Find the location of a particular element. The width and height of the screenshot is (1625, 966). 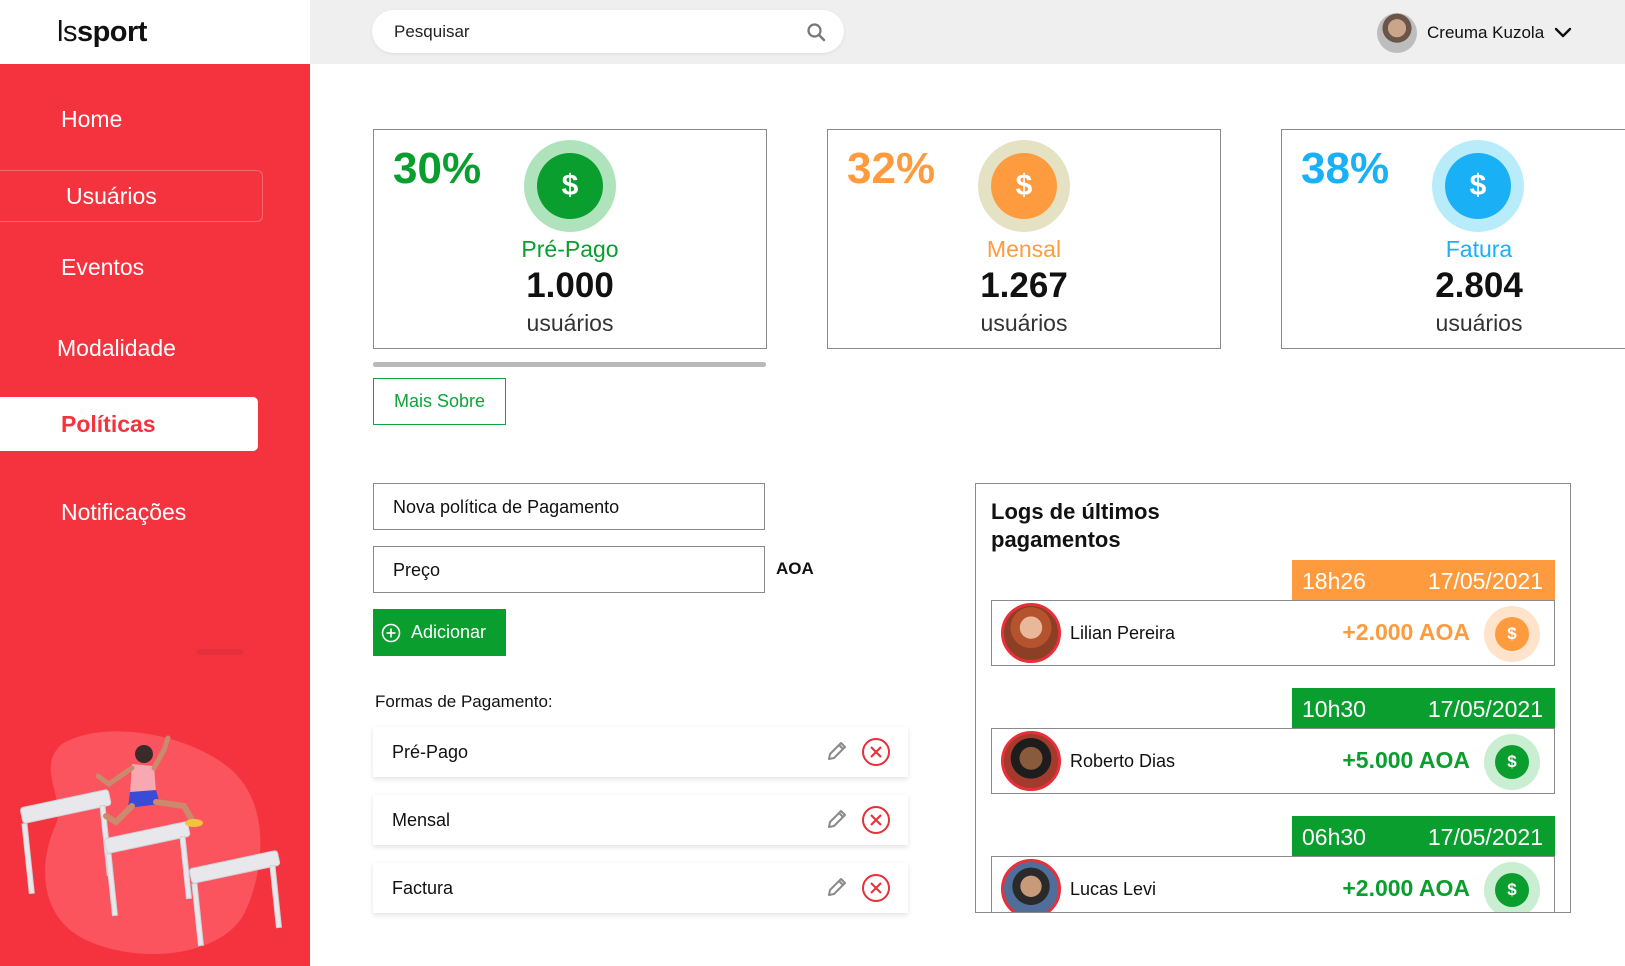

stat-card-prepago: 30% $ Pré-Pago 1.000 usuários is located at coordinates (570, 239).